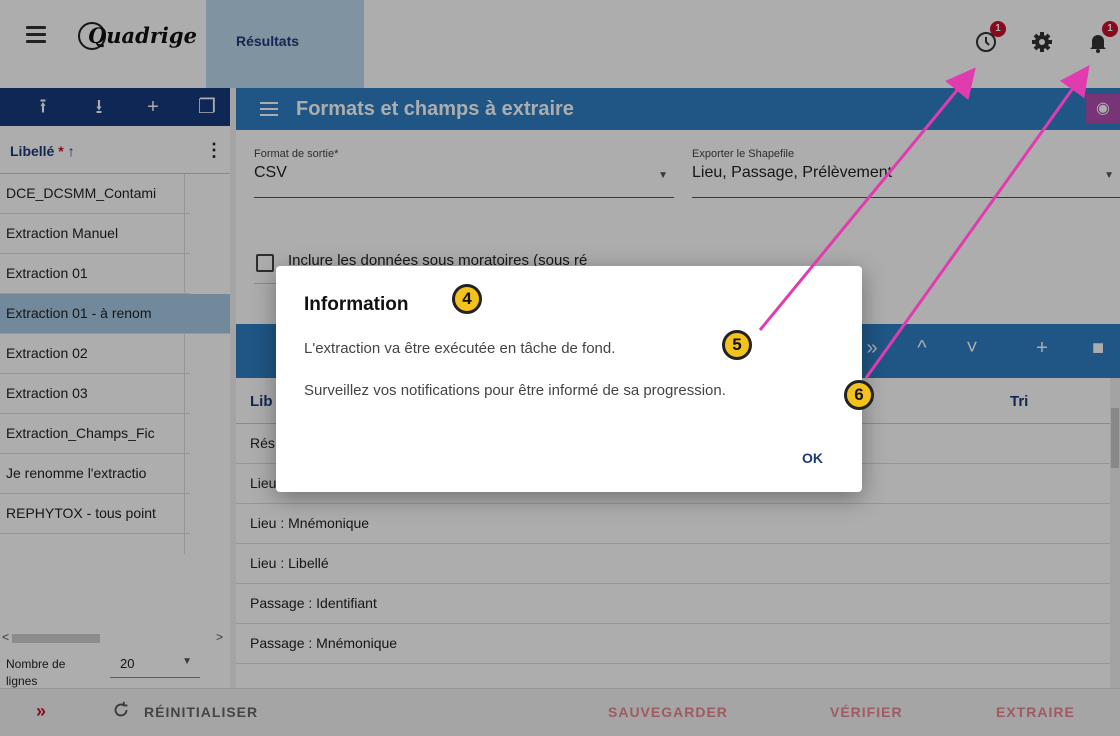  Describe the element at coordinates (859, 395) in the screenshot. I see `callout-6: 6` at that location.